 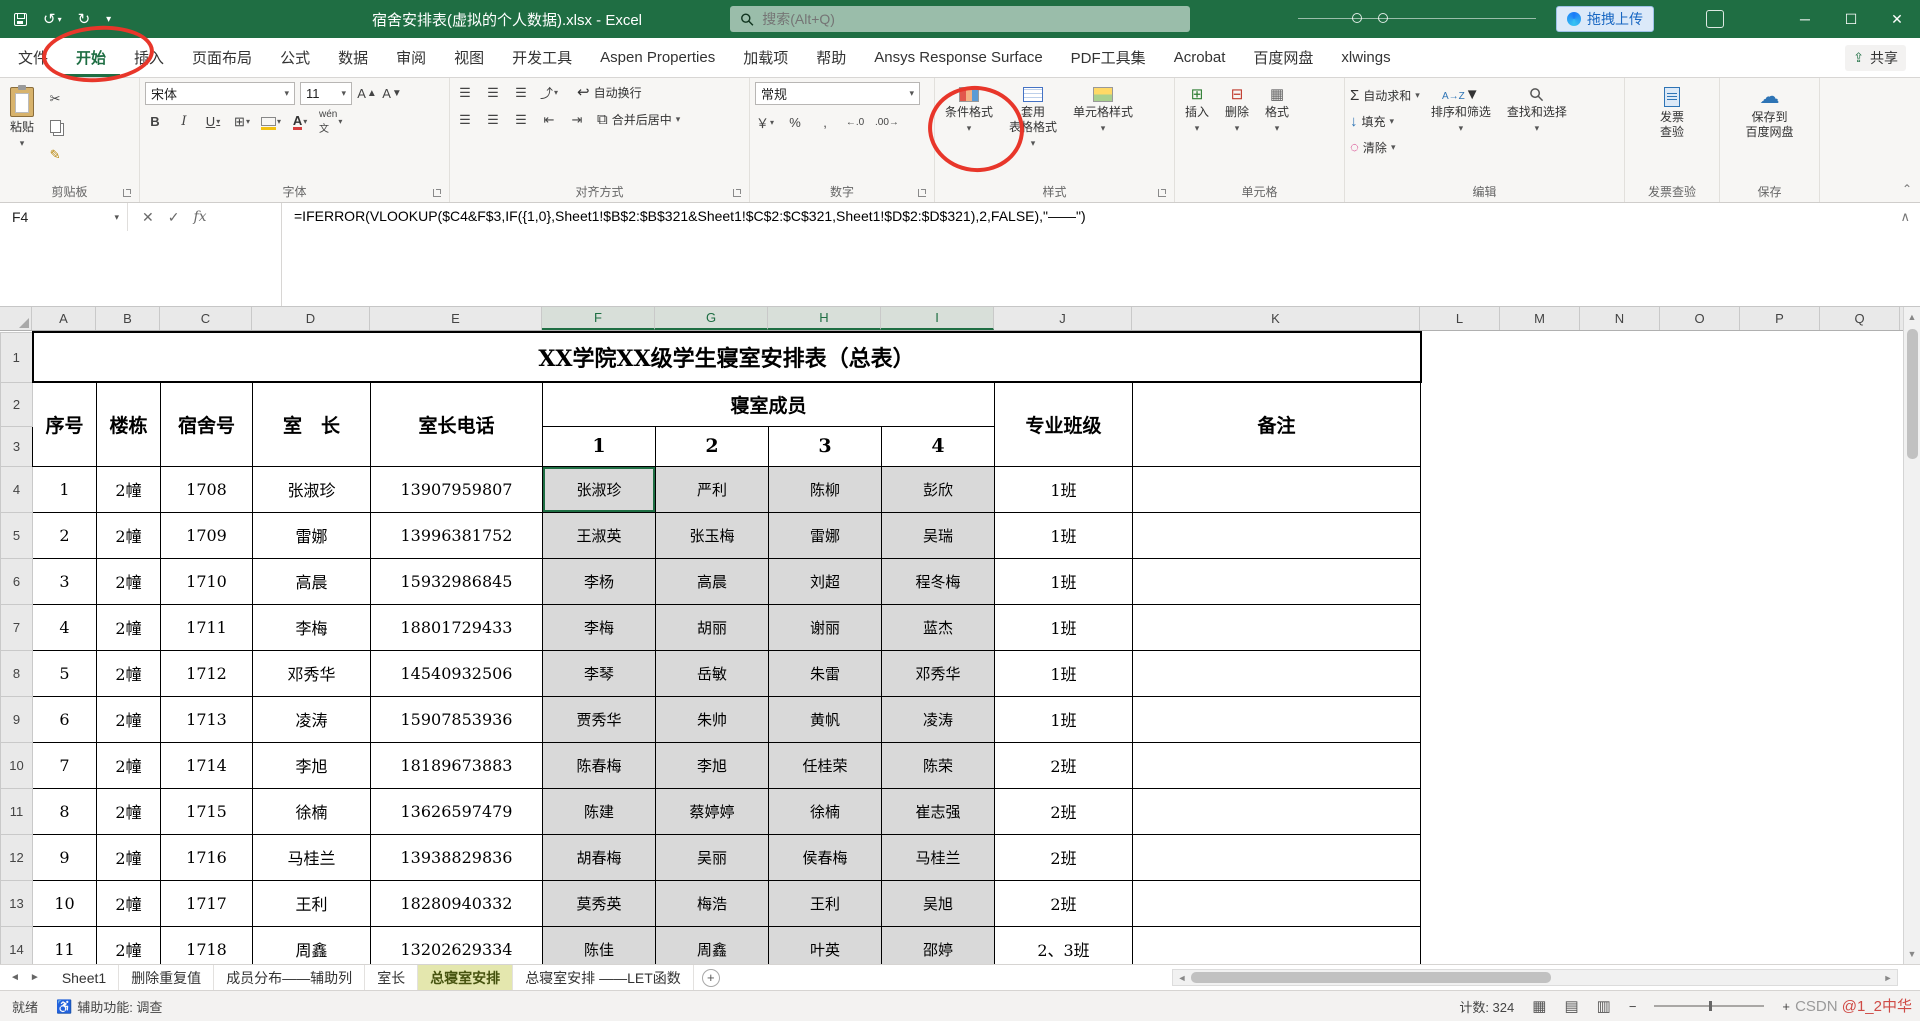 I want to click on sheet-nav-right-icon: ►, so click(x=35, y=977).